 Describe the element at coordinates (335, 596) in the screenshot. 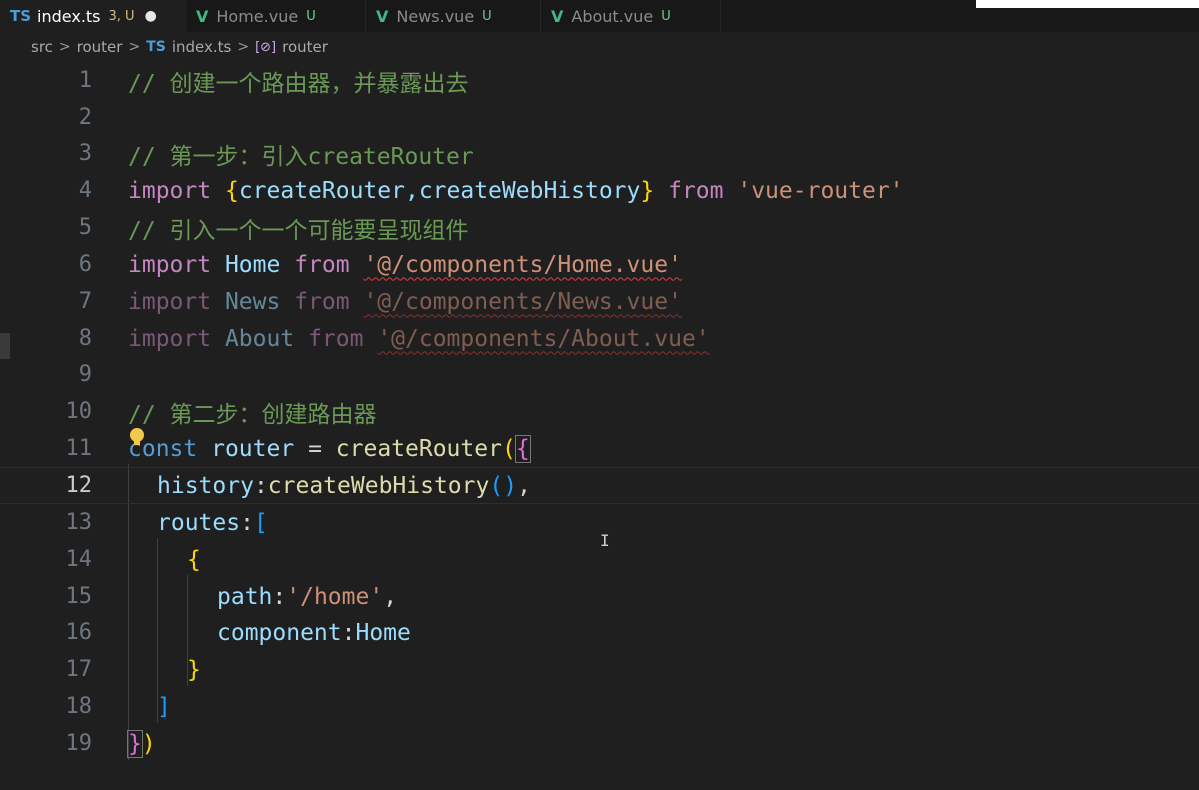

I see `string: '/home'` at that location.